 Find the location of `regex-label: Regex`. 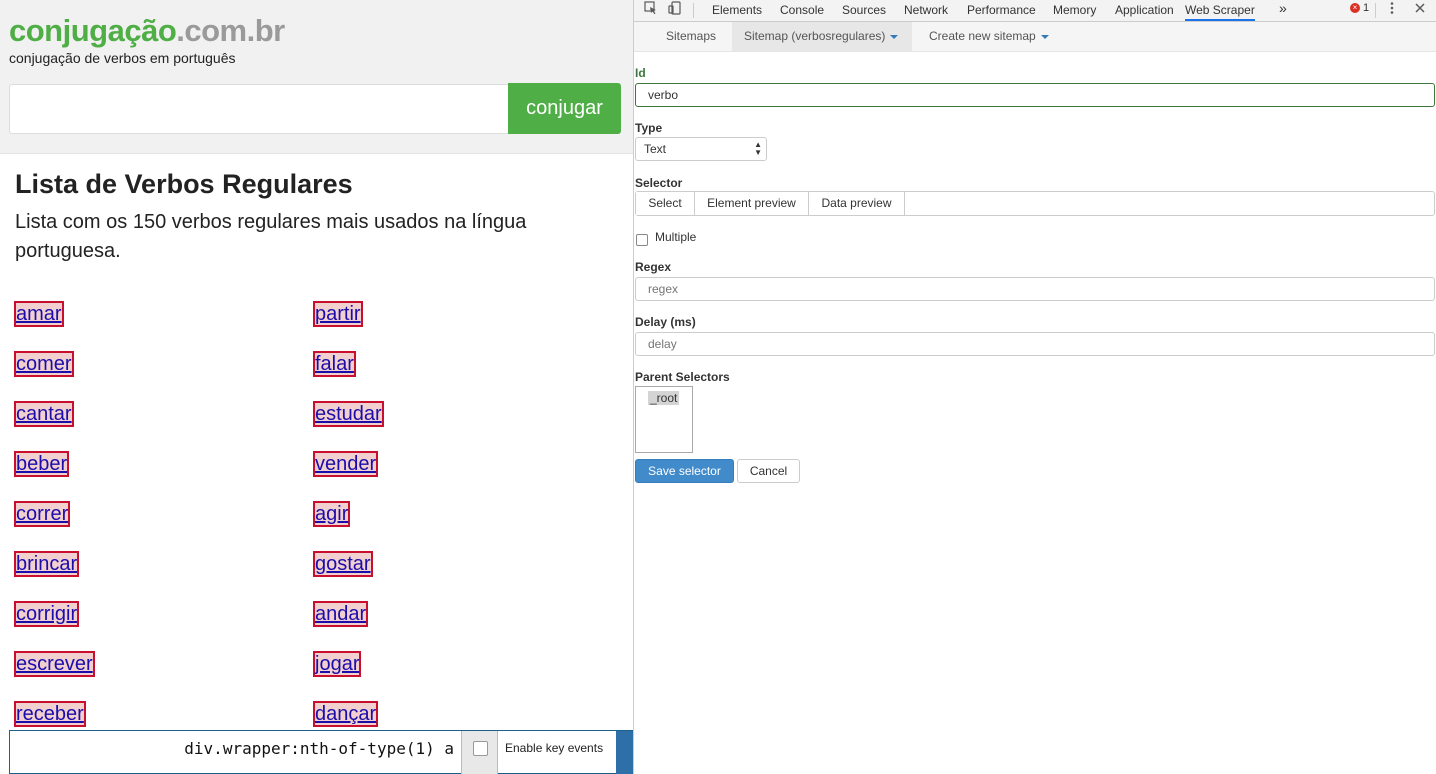

regex-label: Regex is located at coordinates (653, 267).